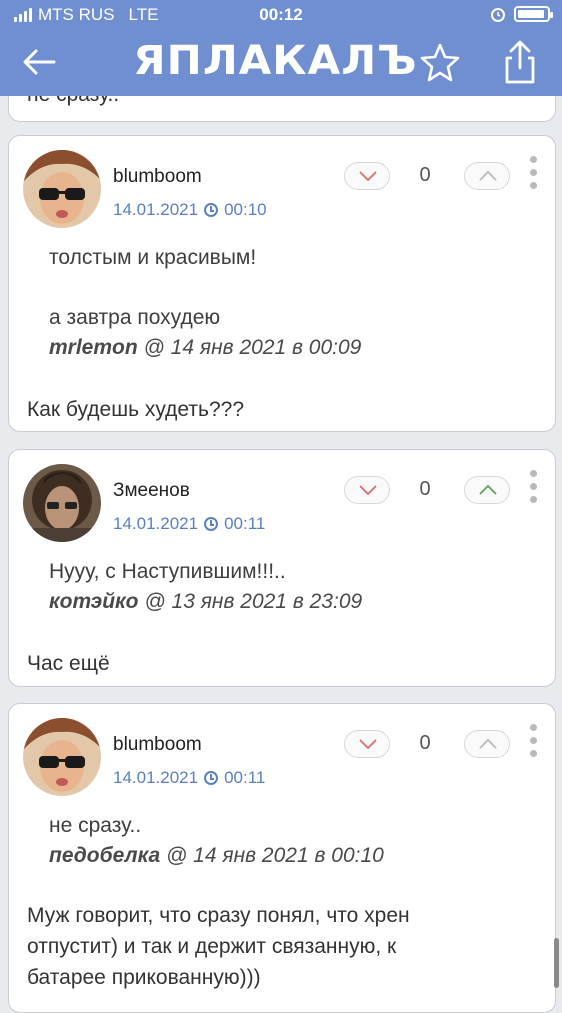 This screenshot has width=562, height=1013. Describe the element at coordinates (135, 317) in the screenshot. I see `quote-text: а завтра похудею` at that location.